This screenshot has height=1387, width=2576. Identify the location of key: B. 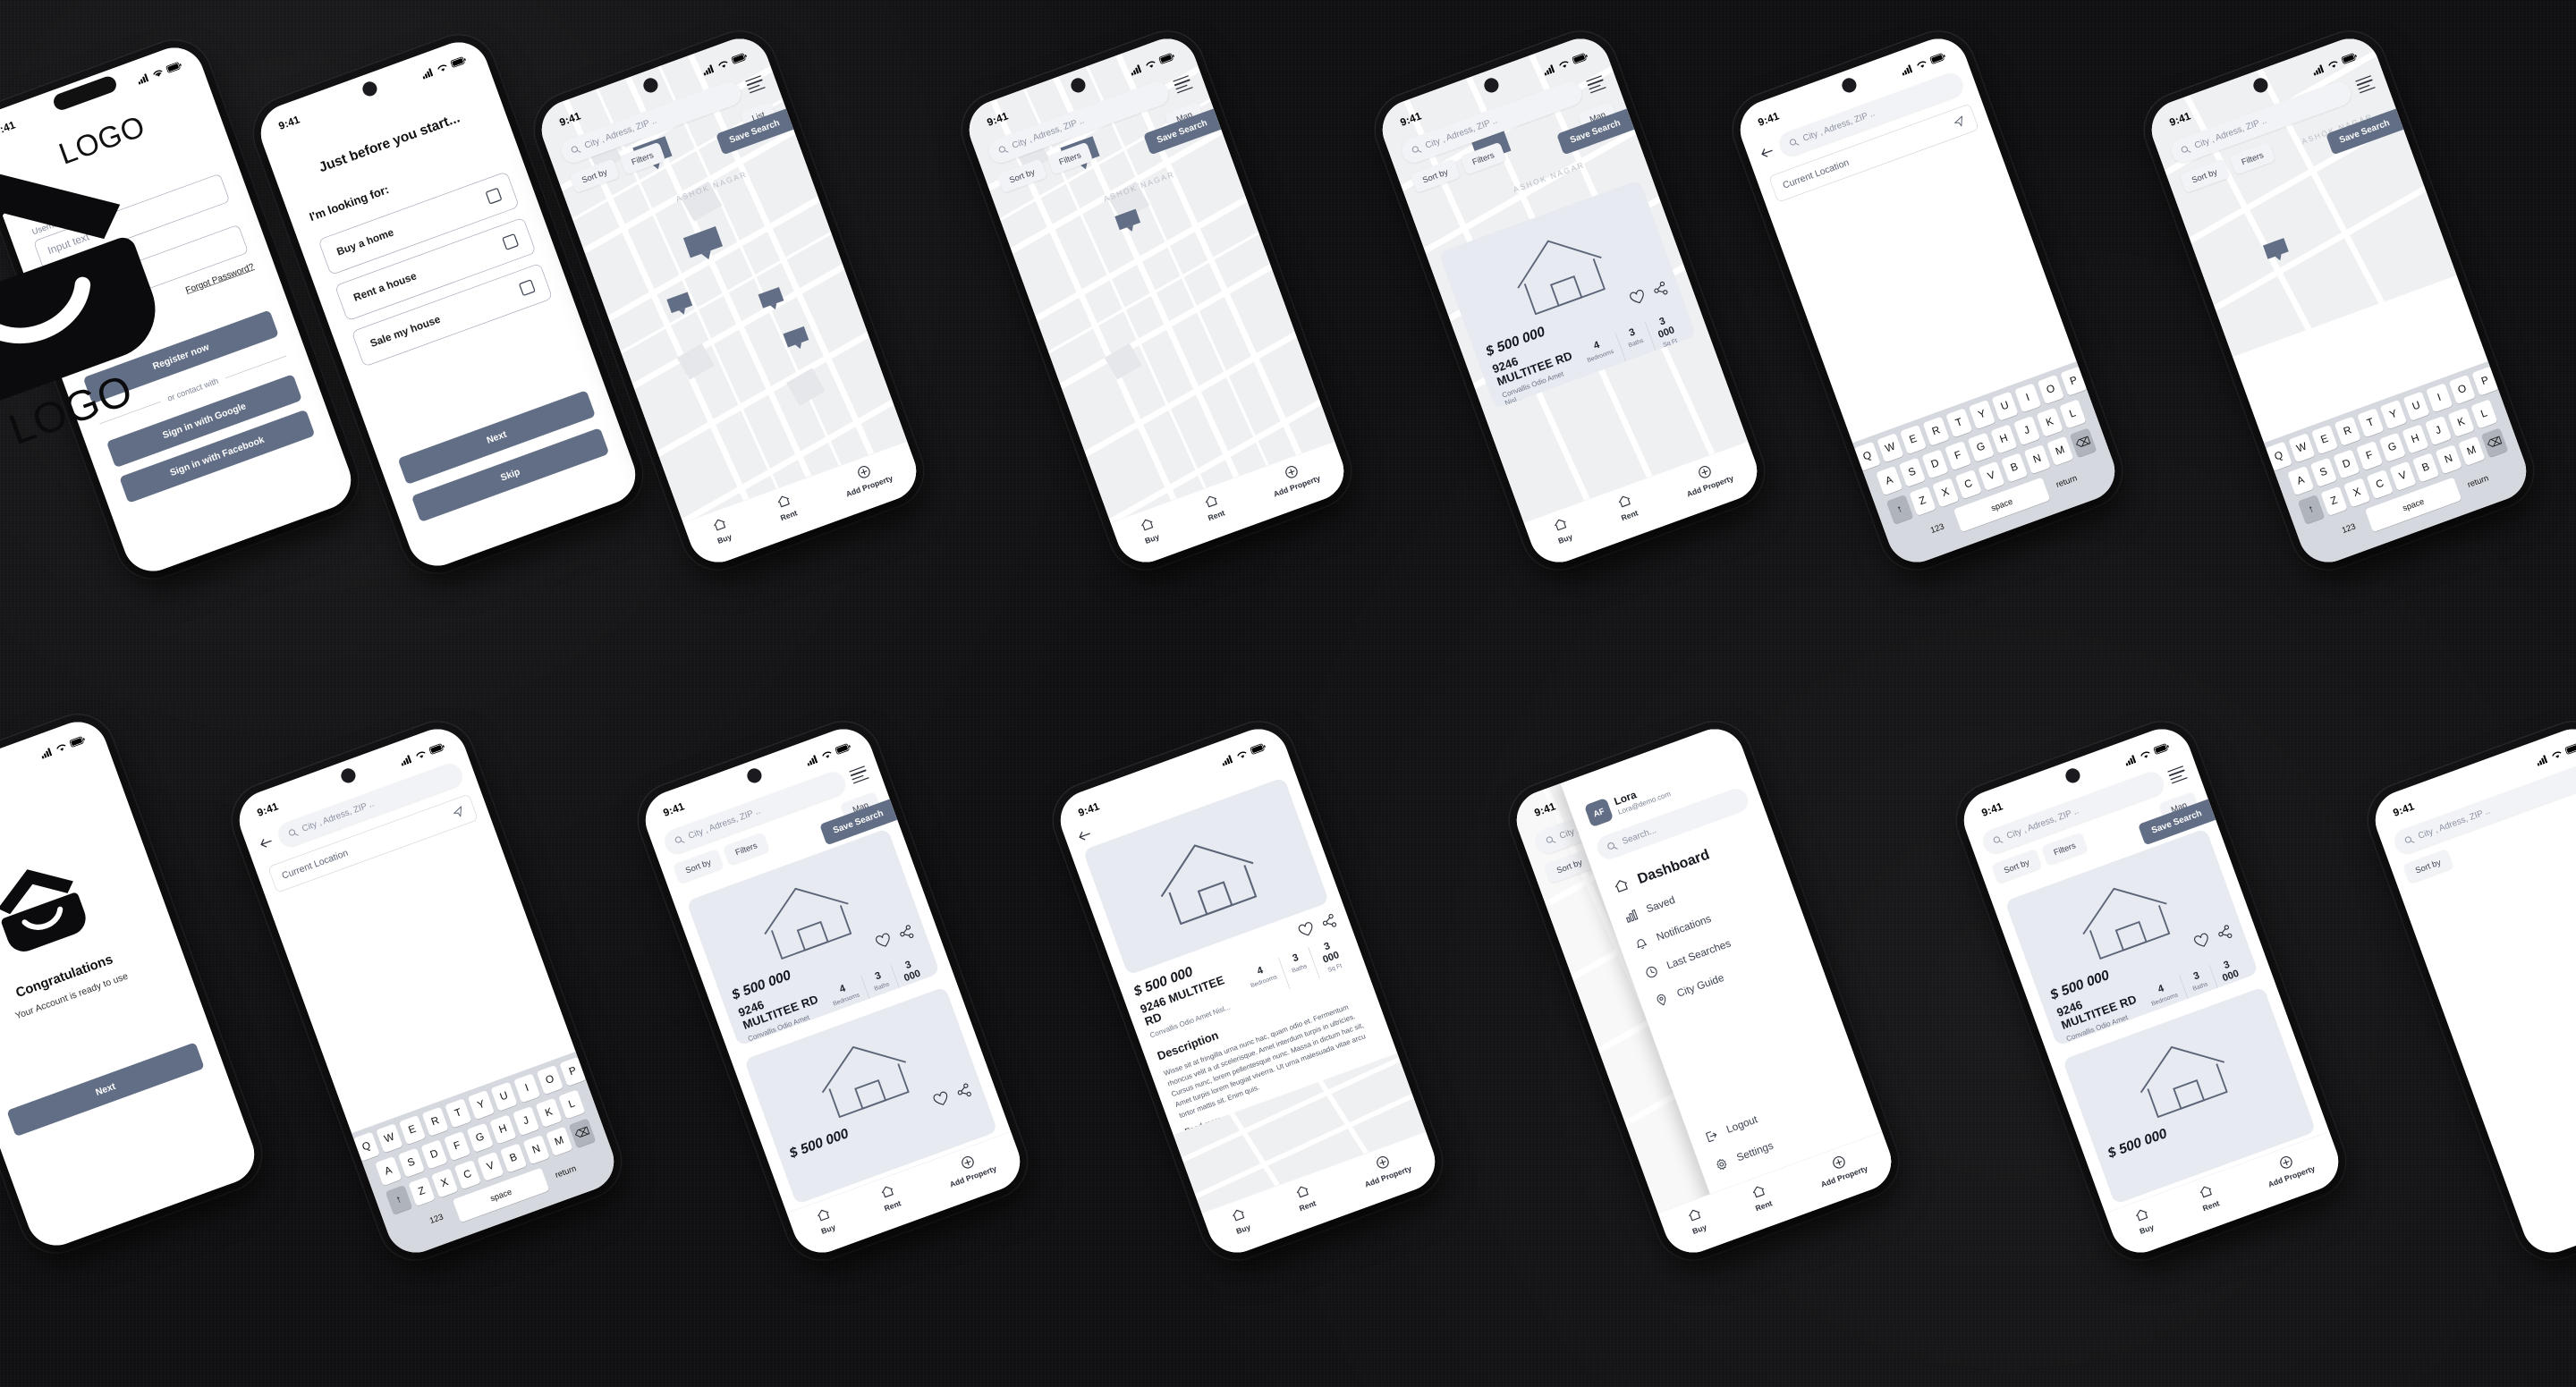
(513, 1158).